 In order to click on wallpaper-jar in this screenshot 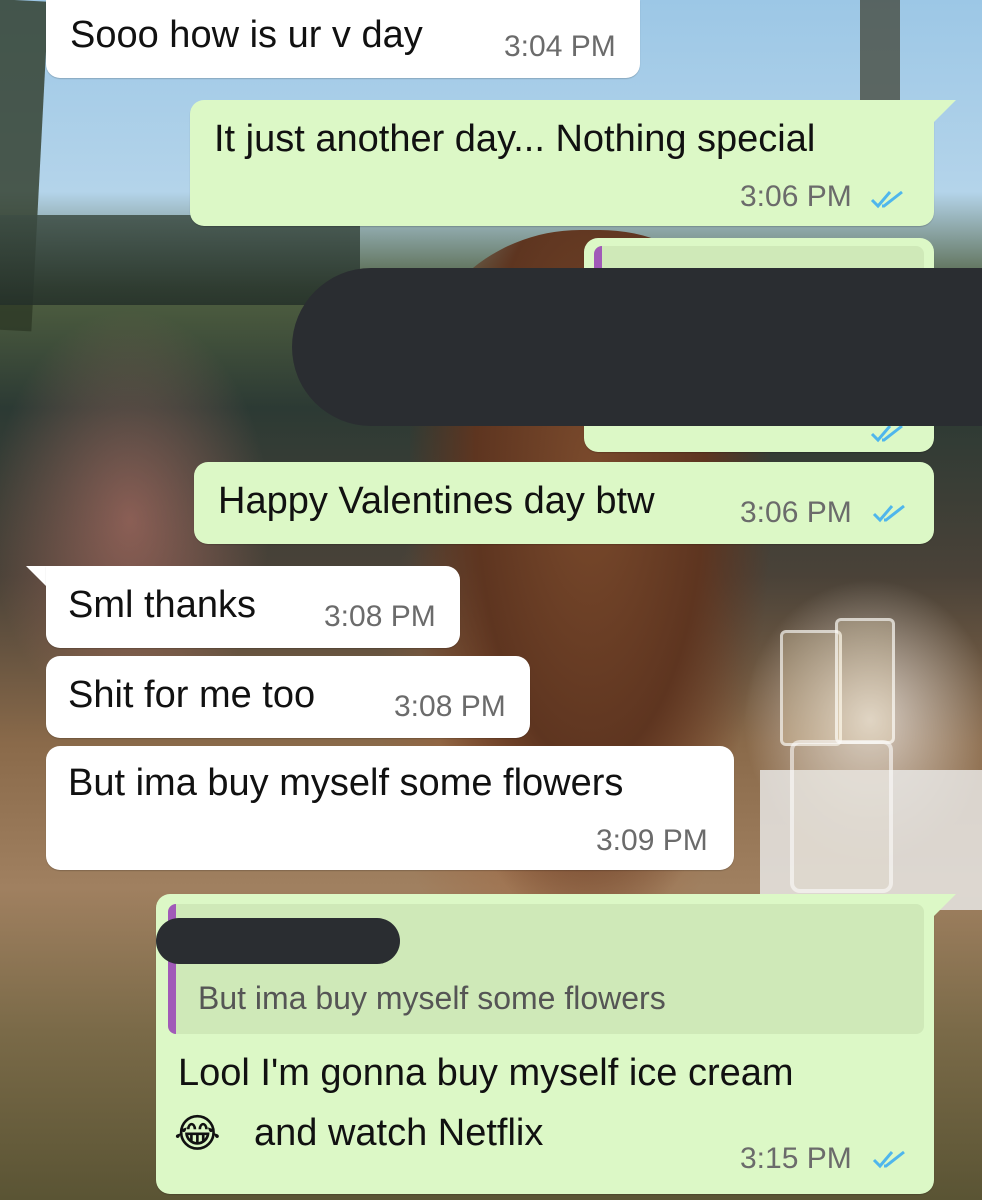, I will do `click(841, 816)`.